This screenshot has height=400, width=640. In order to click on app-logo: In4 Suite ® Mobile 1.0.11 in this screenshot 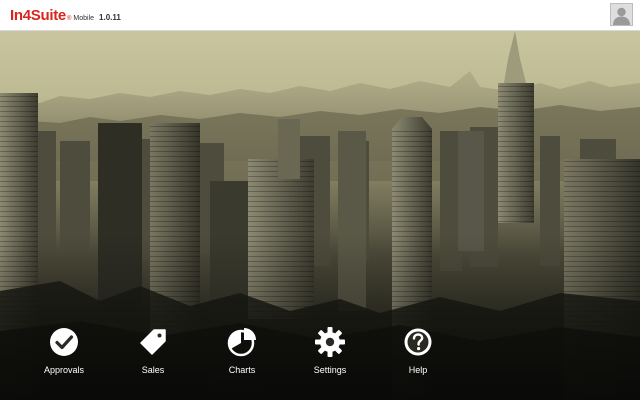, I will do `click(65, 16)`.